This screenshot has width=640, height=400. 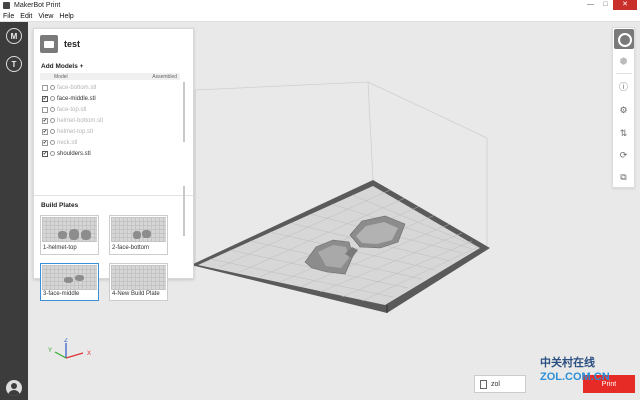 I want to click on build-plate-thumb-1: 1-helmet-top, so click(x=69, y=235).